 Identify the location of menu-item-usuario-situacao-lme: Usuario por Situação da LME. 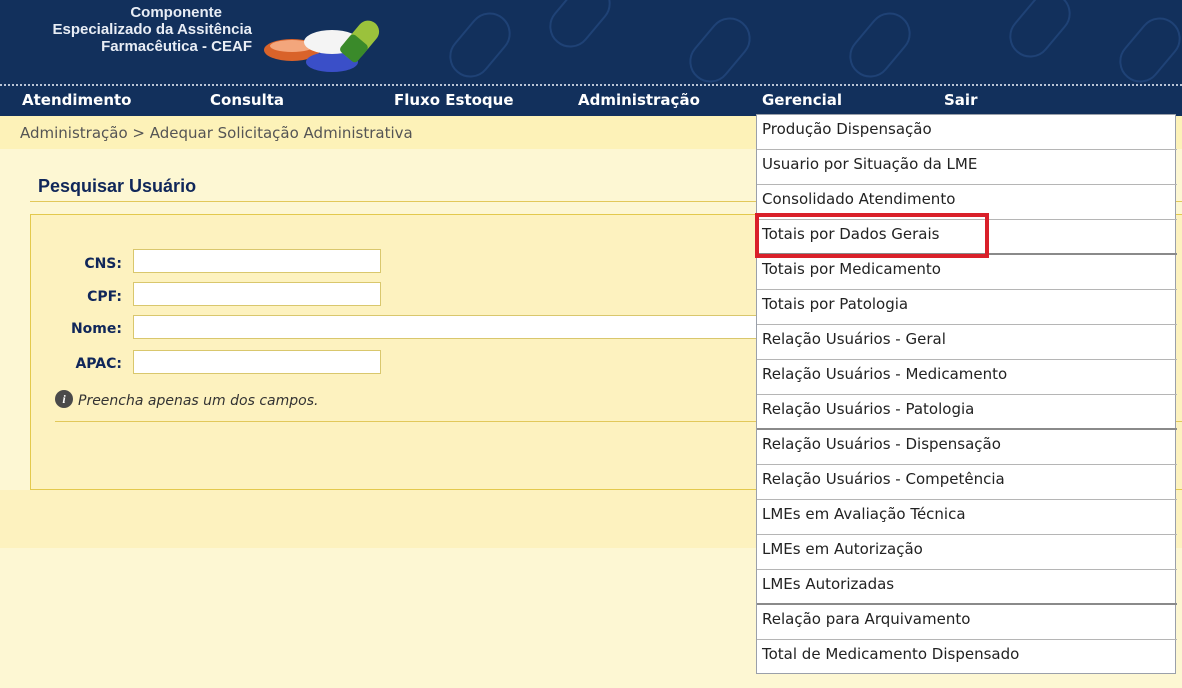
(967, 167).